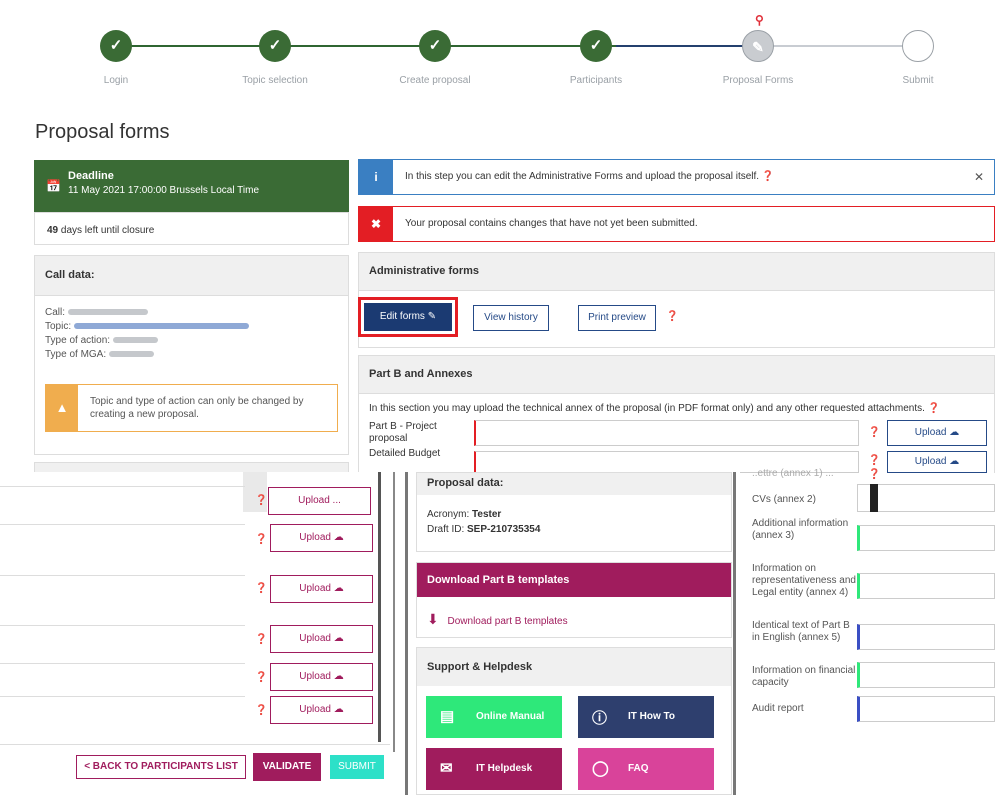  I want to click on upload-button-4: Upload ☁, so click(321, 677).